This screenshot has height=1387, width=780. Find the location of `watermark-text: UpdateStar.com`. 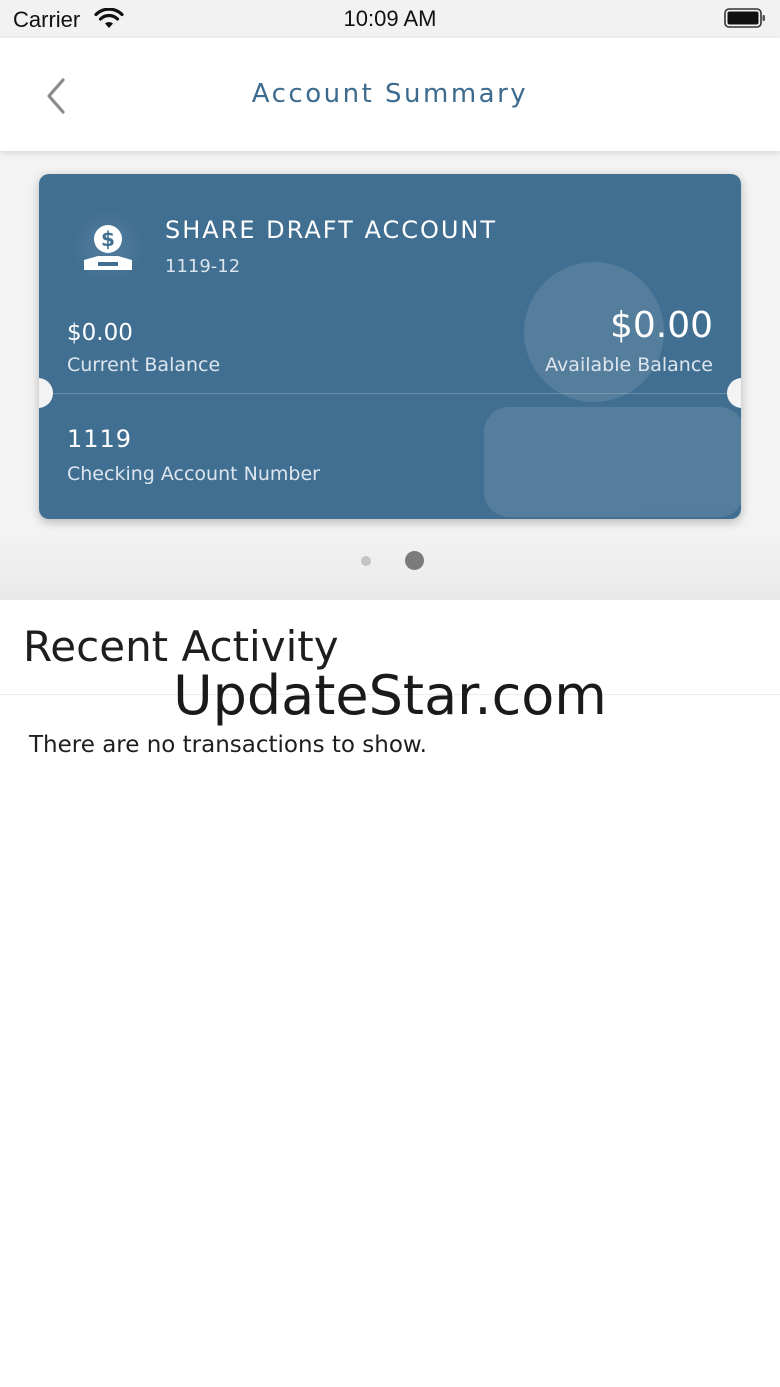

watermark-text: UpdateStar.com is located at coordinates (390, 695).